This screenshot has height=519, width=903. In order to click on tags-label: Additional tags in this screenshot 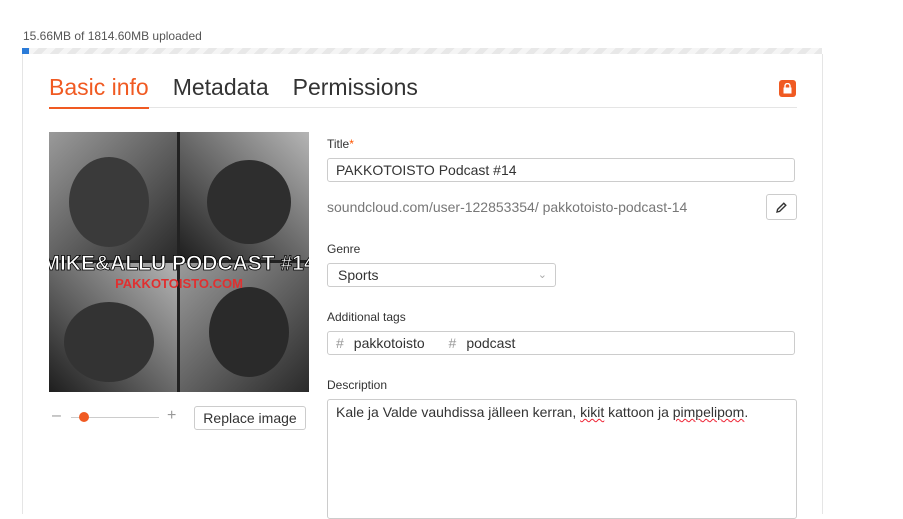, I will do `click(366, 317)`.